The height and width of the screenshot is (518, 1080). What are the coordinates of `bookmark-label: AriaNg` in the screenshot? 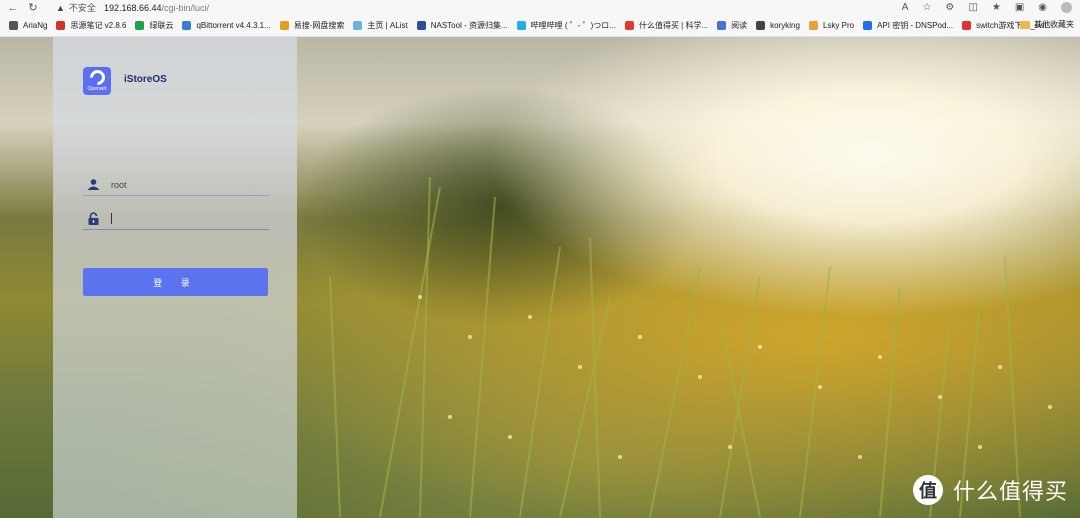 It's located at (35, 25).